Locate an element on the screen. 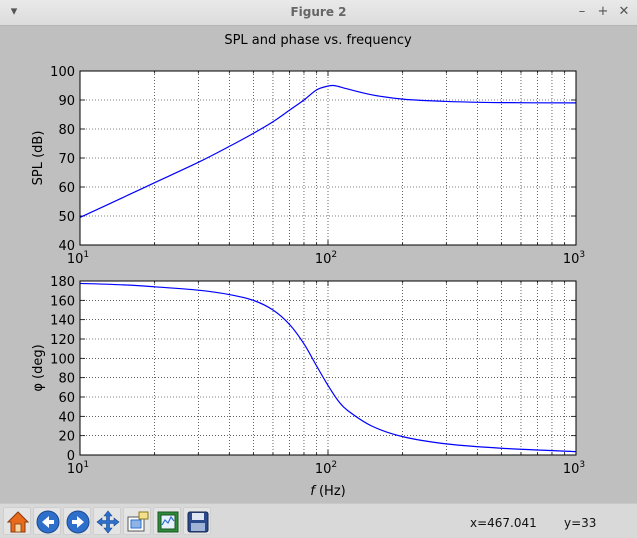  zoom-button is located at coordinates (137, 521).